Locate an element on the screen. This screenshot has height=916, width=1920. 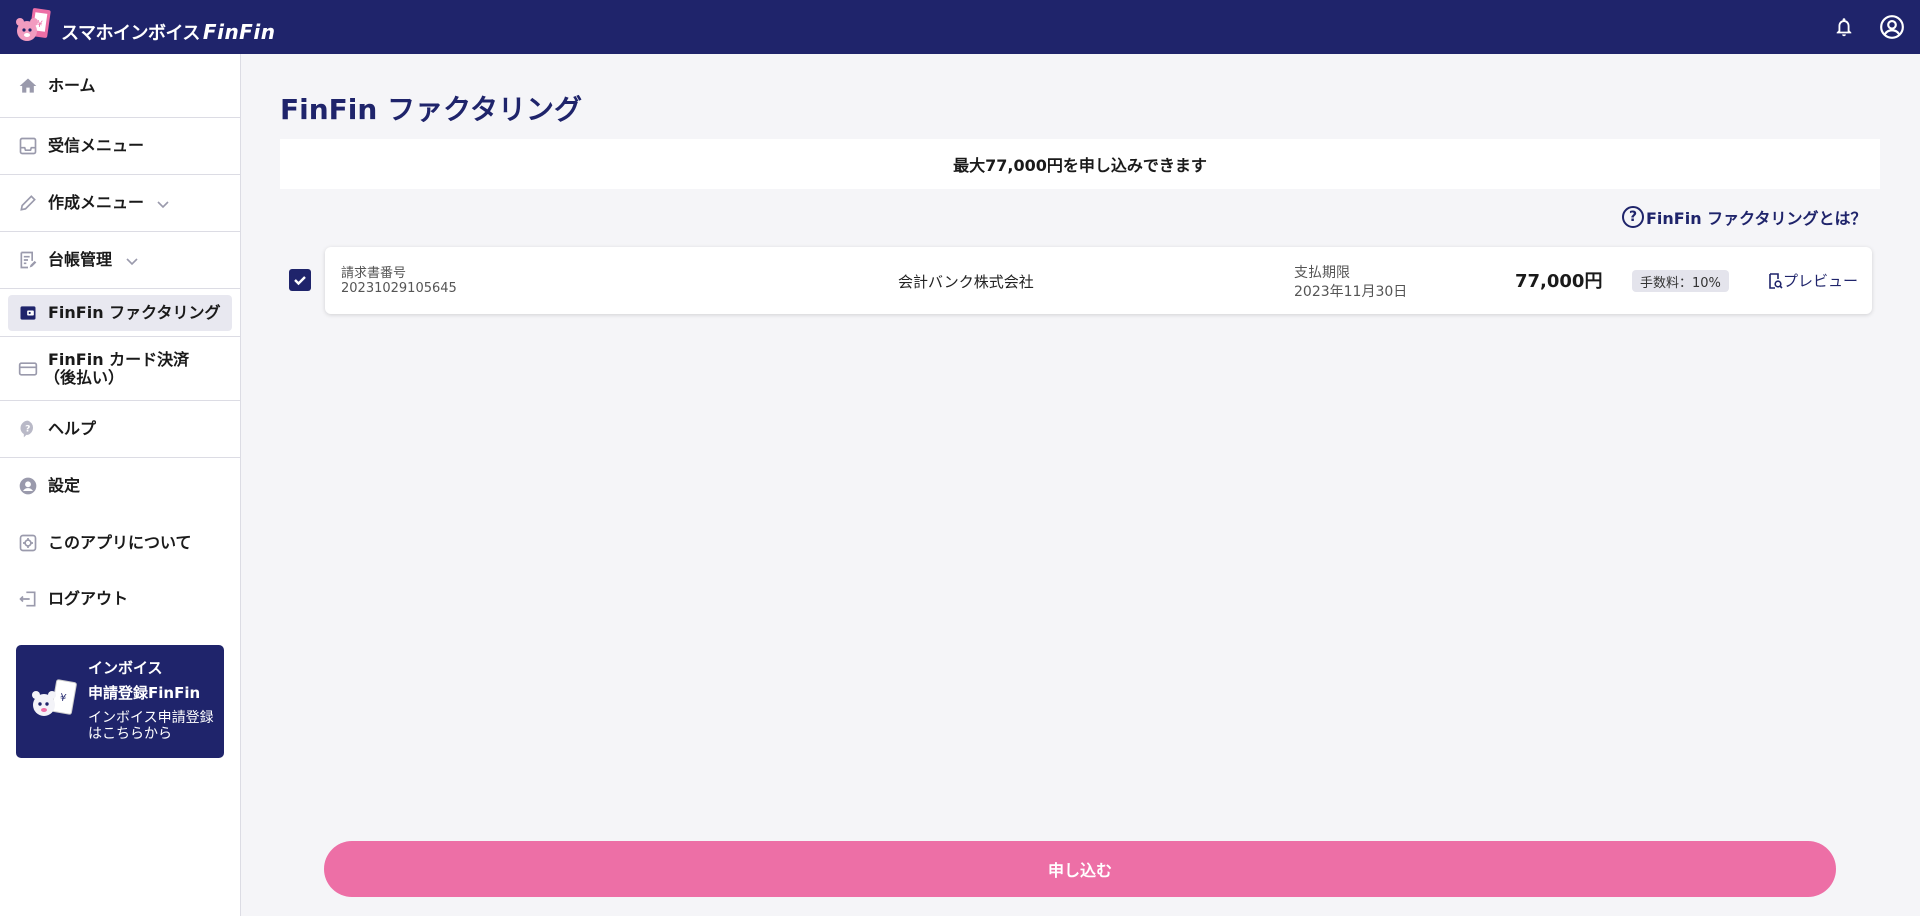
sidebar-item-label: 設定 is located at coordinates (64, 485).